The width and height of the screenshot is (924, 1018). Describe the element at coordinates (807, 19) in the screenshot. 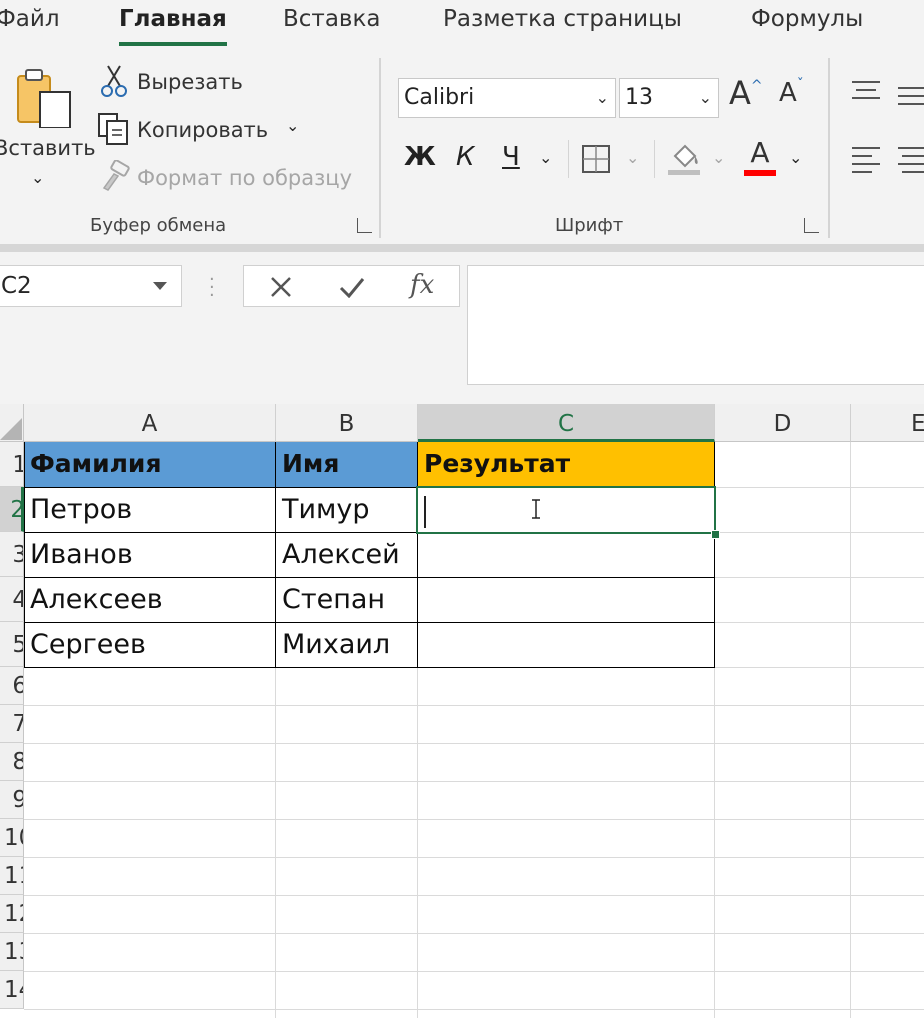

I see `tab-formulas: Формулы` at that location.